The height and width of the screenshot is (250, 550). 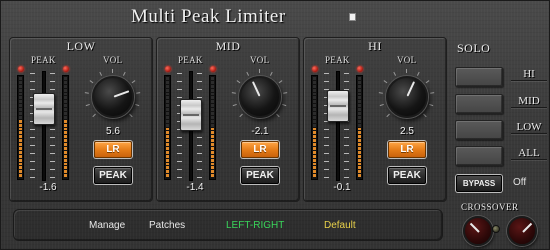 I want to click on peak-led-left, so click(x=21, y=69).